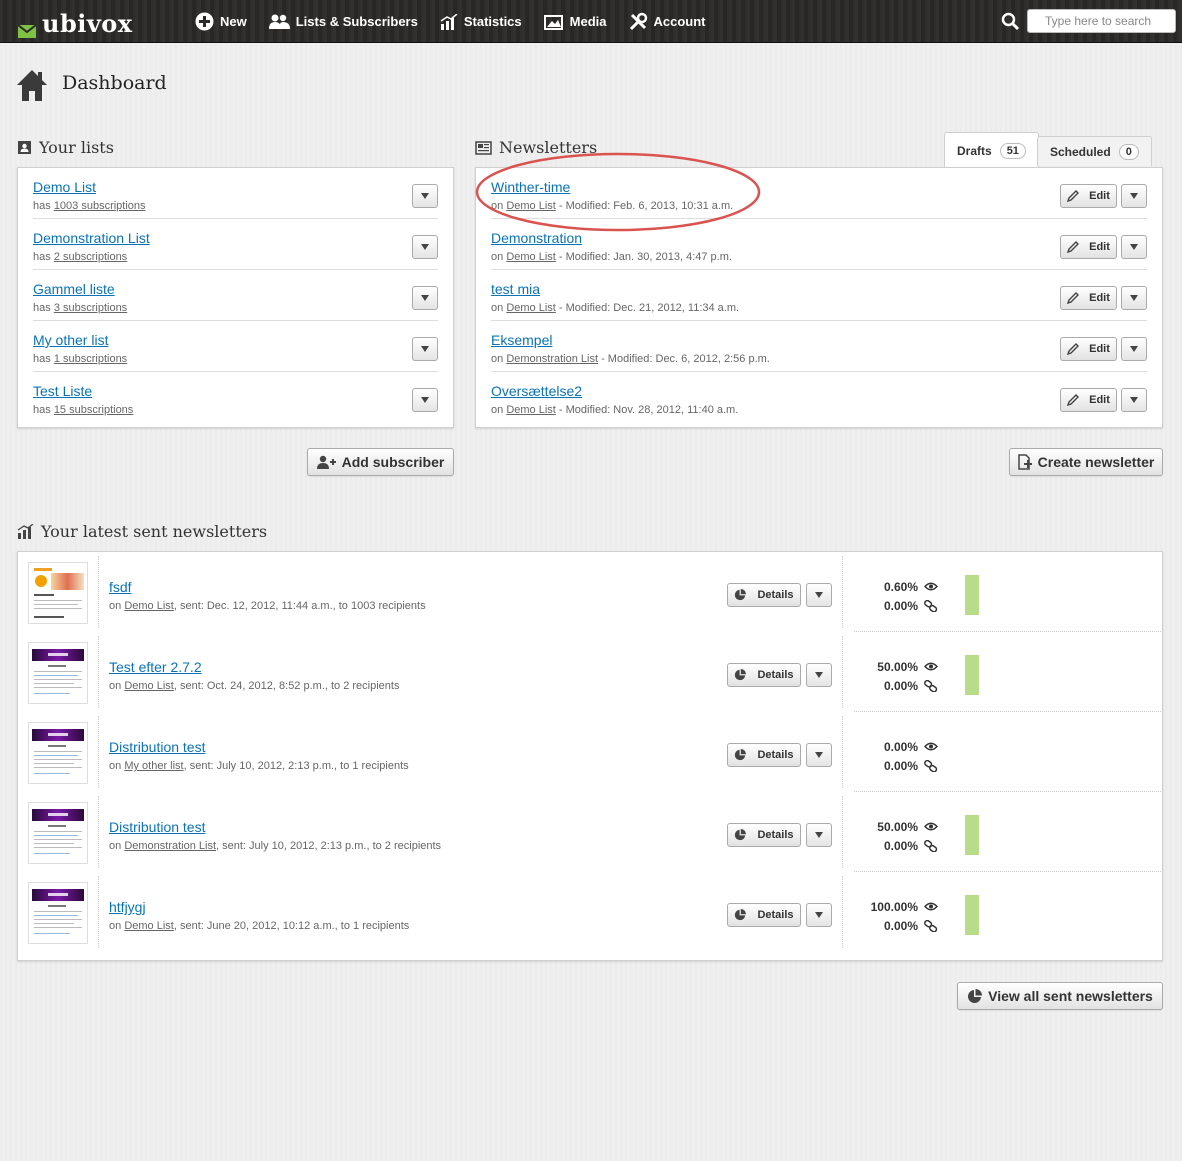 This screenshot has height=1161, width=1182. What do you see at coordinates (575, 22) in the screenshot?
I see `nav-media: Media` at bounding box center [575, 22].